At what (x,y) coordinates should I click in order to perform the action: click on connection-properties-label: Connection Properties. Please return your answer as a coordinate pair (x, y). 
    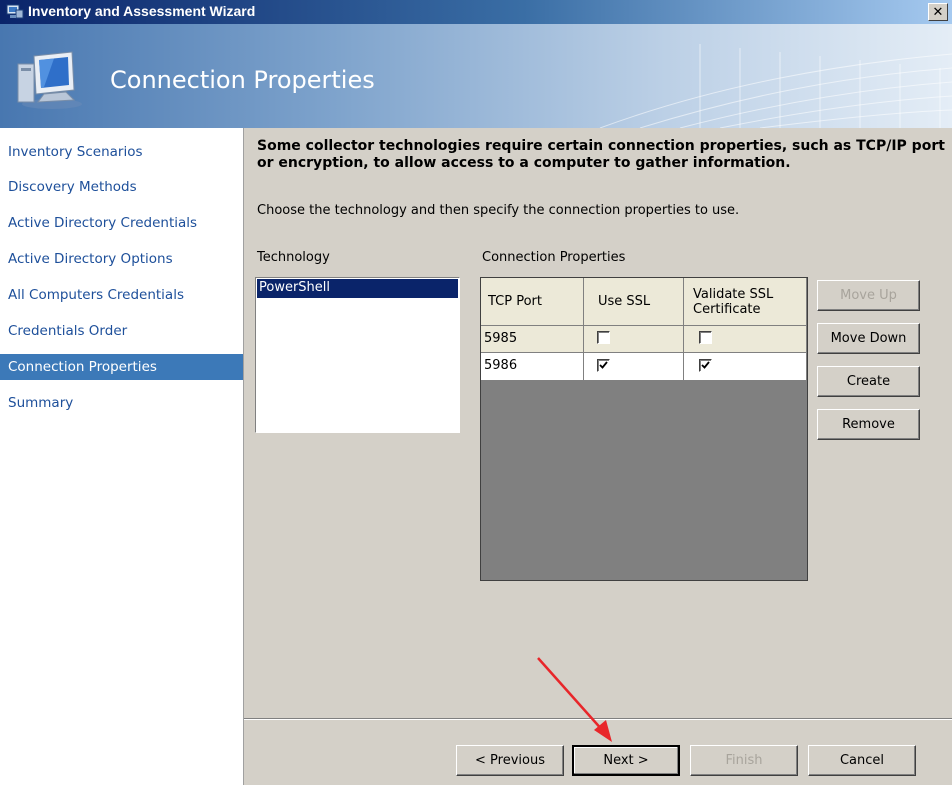
    Looking at the image, I should click on (554, 257).